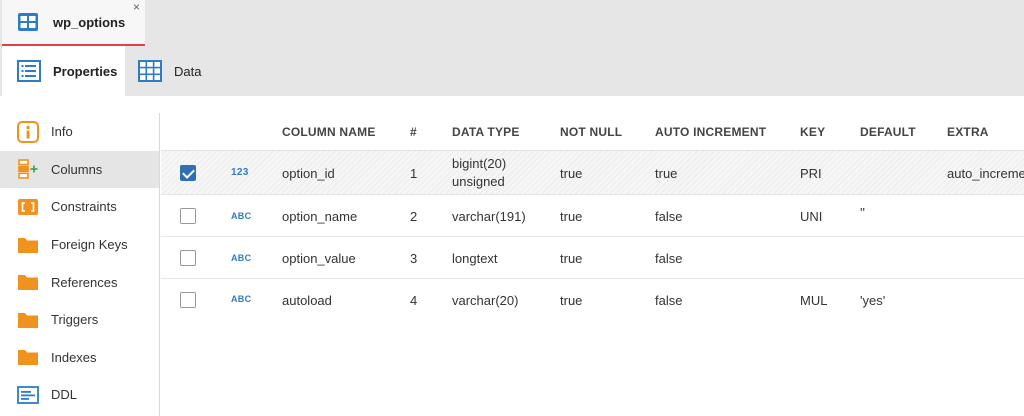 This screenshot has height=416, width=1024. What do you see at coordinates (28, 169) in the screenshot?
I see `columns-icon` at bounding box center [28, 169].